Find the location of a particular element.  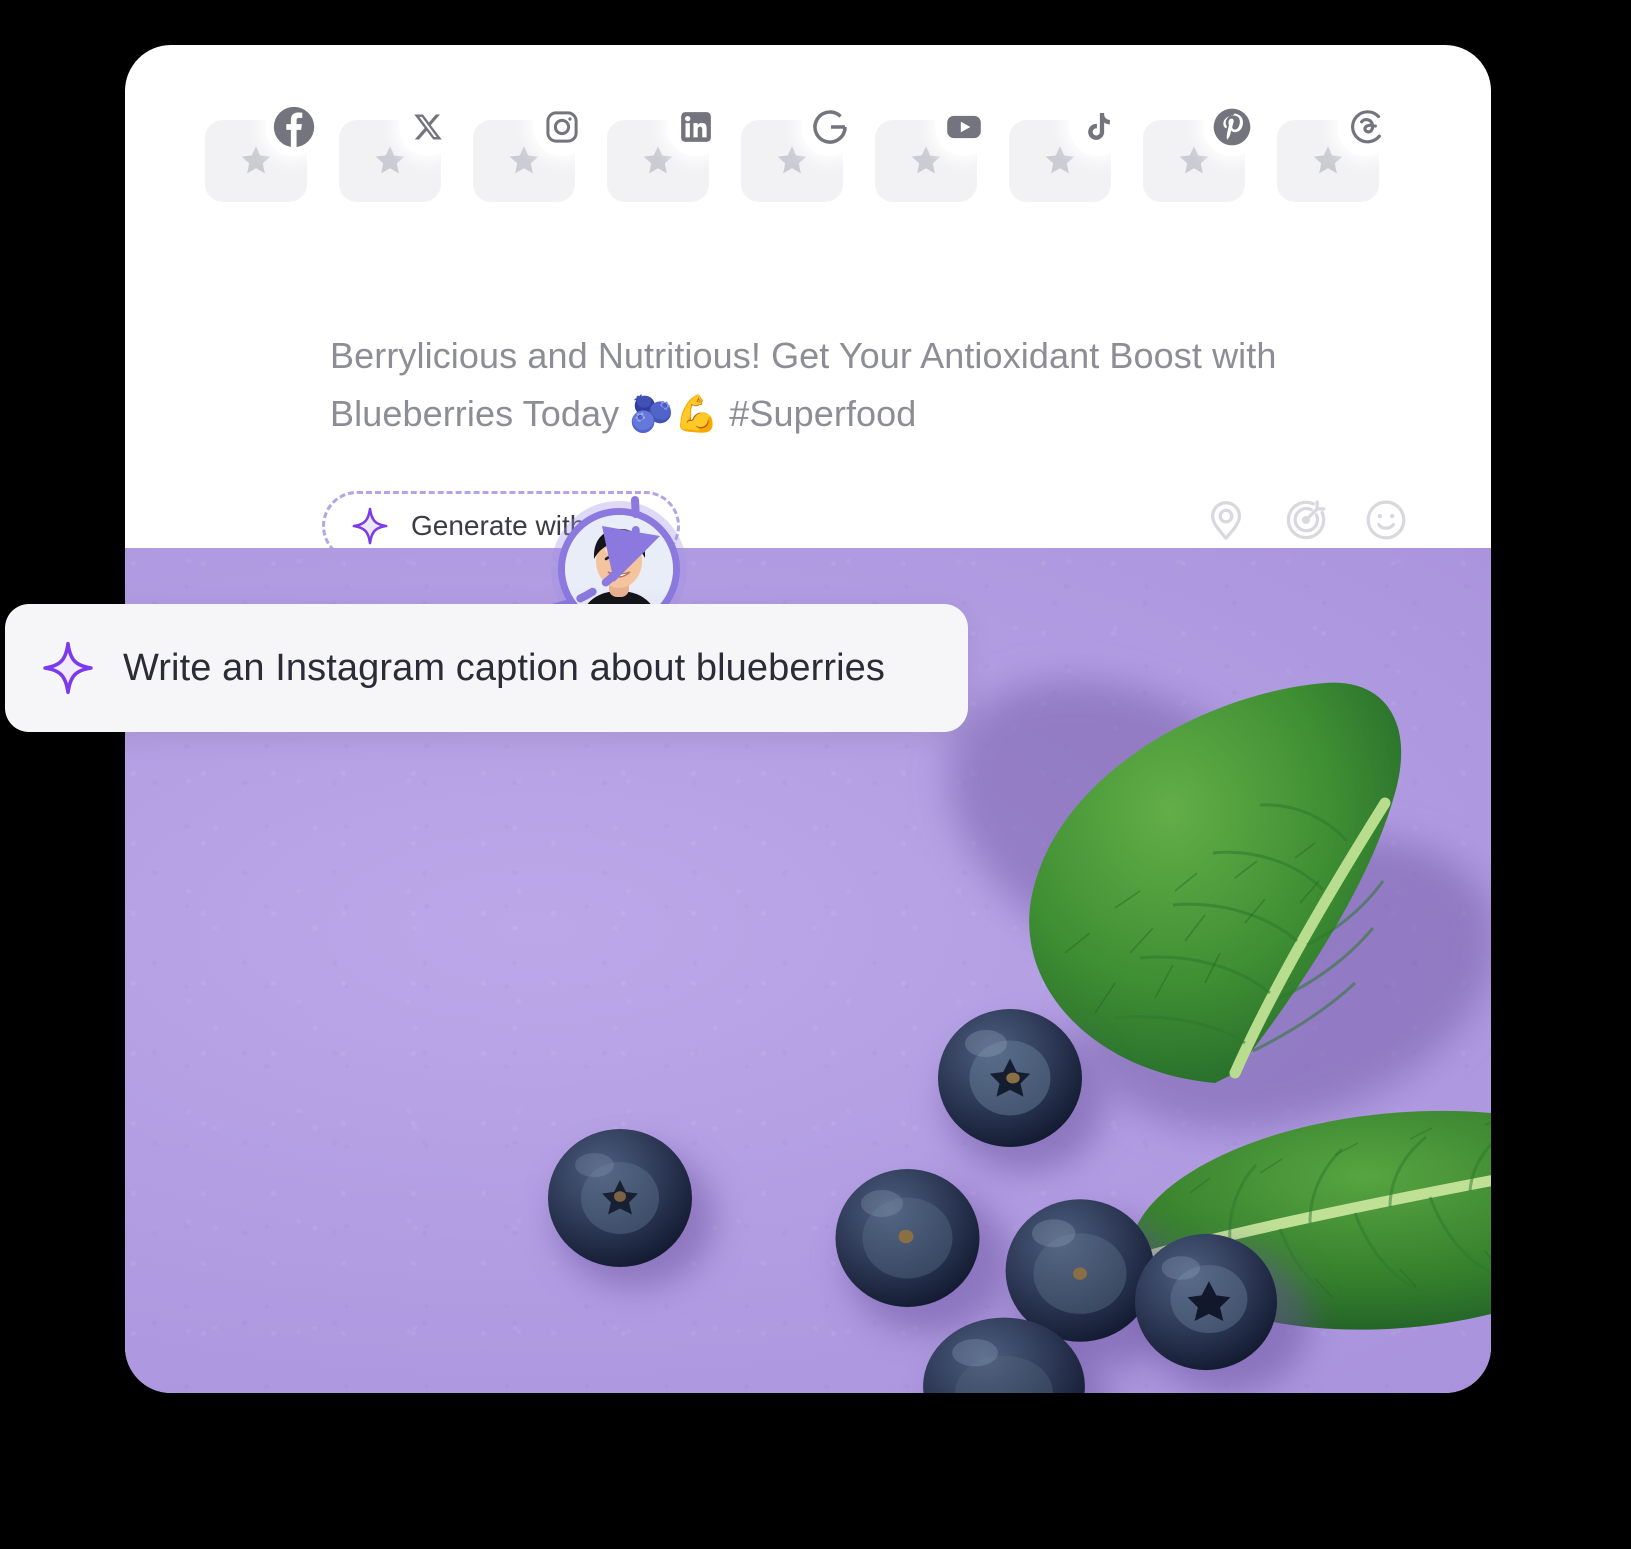

social-tile-x is located at coordinates (398, 150).